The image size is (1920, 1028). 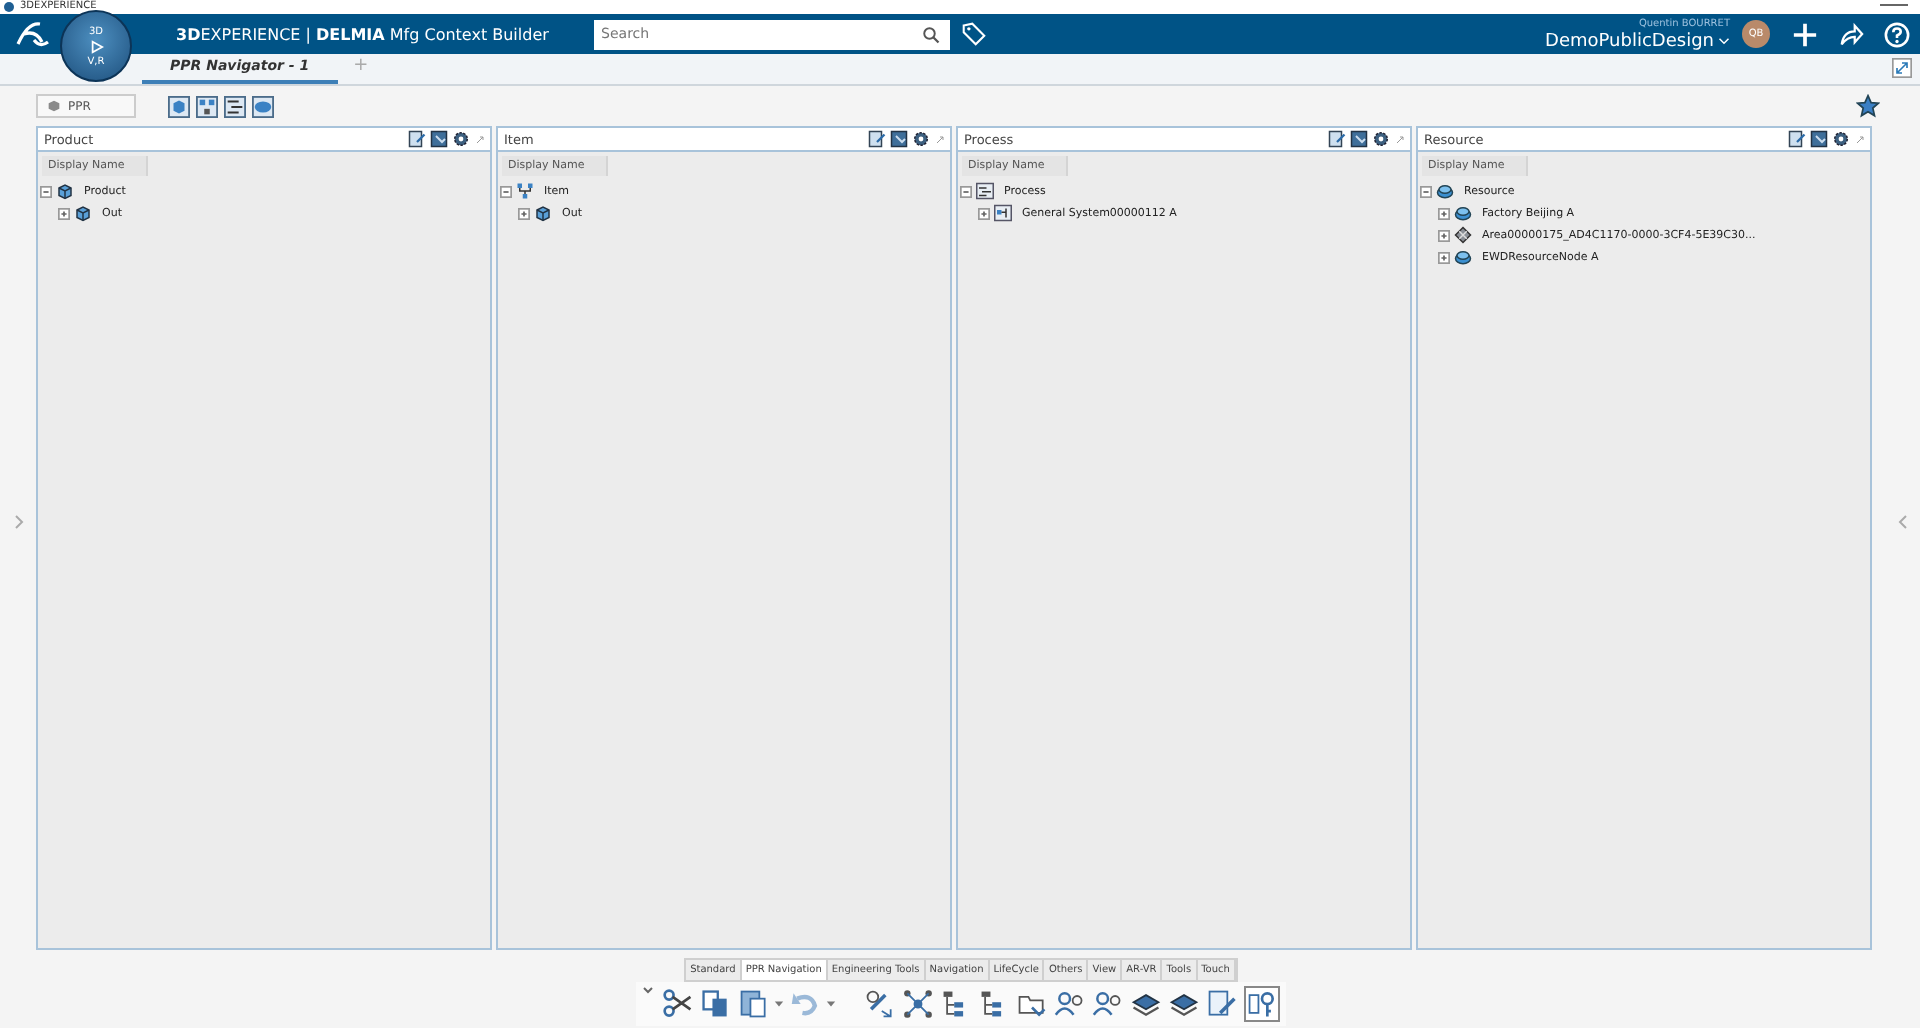 What do you see at coordinates (96, 46) in the screenshot?
I see `play-icon` at bounding box center [96, 46].